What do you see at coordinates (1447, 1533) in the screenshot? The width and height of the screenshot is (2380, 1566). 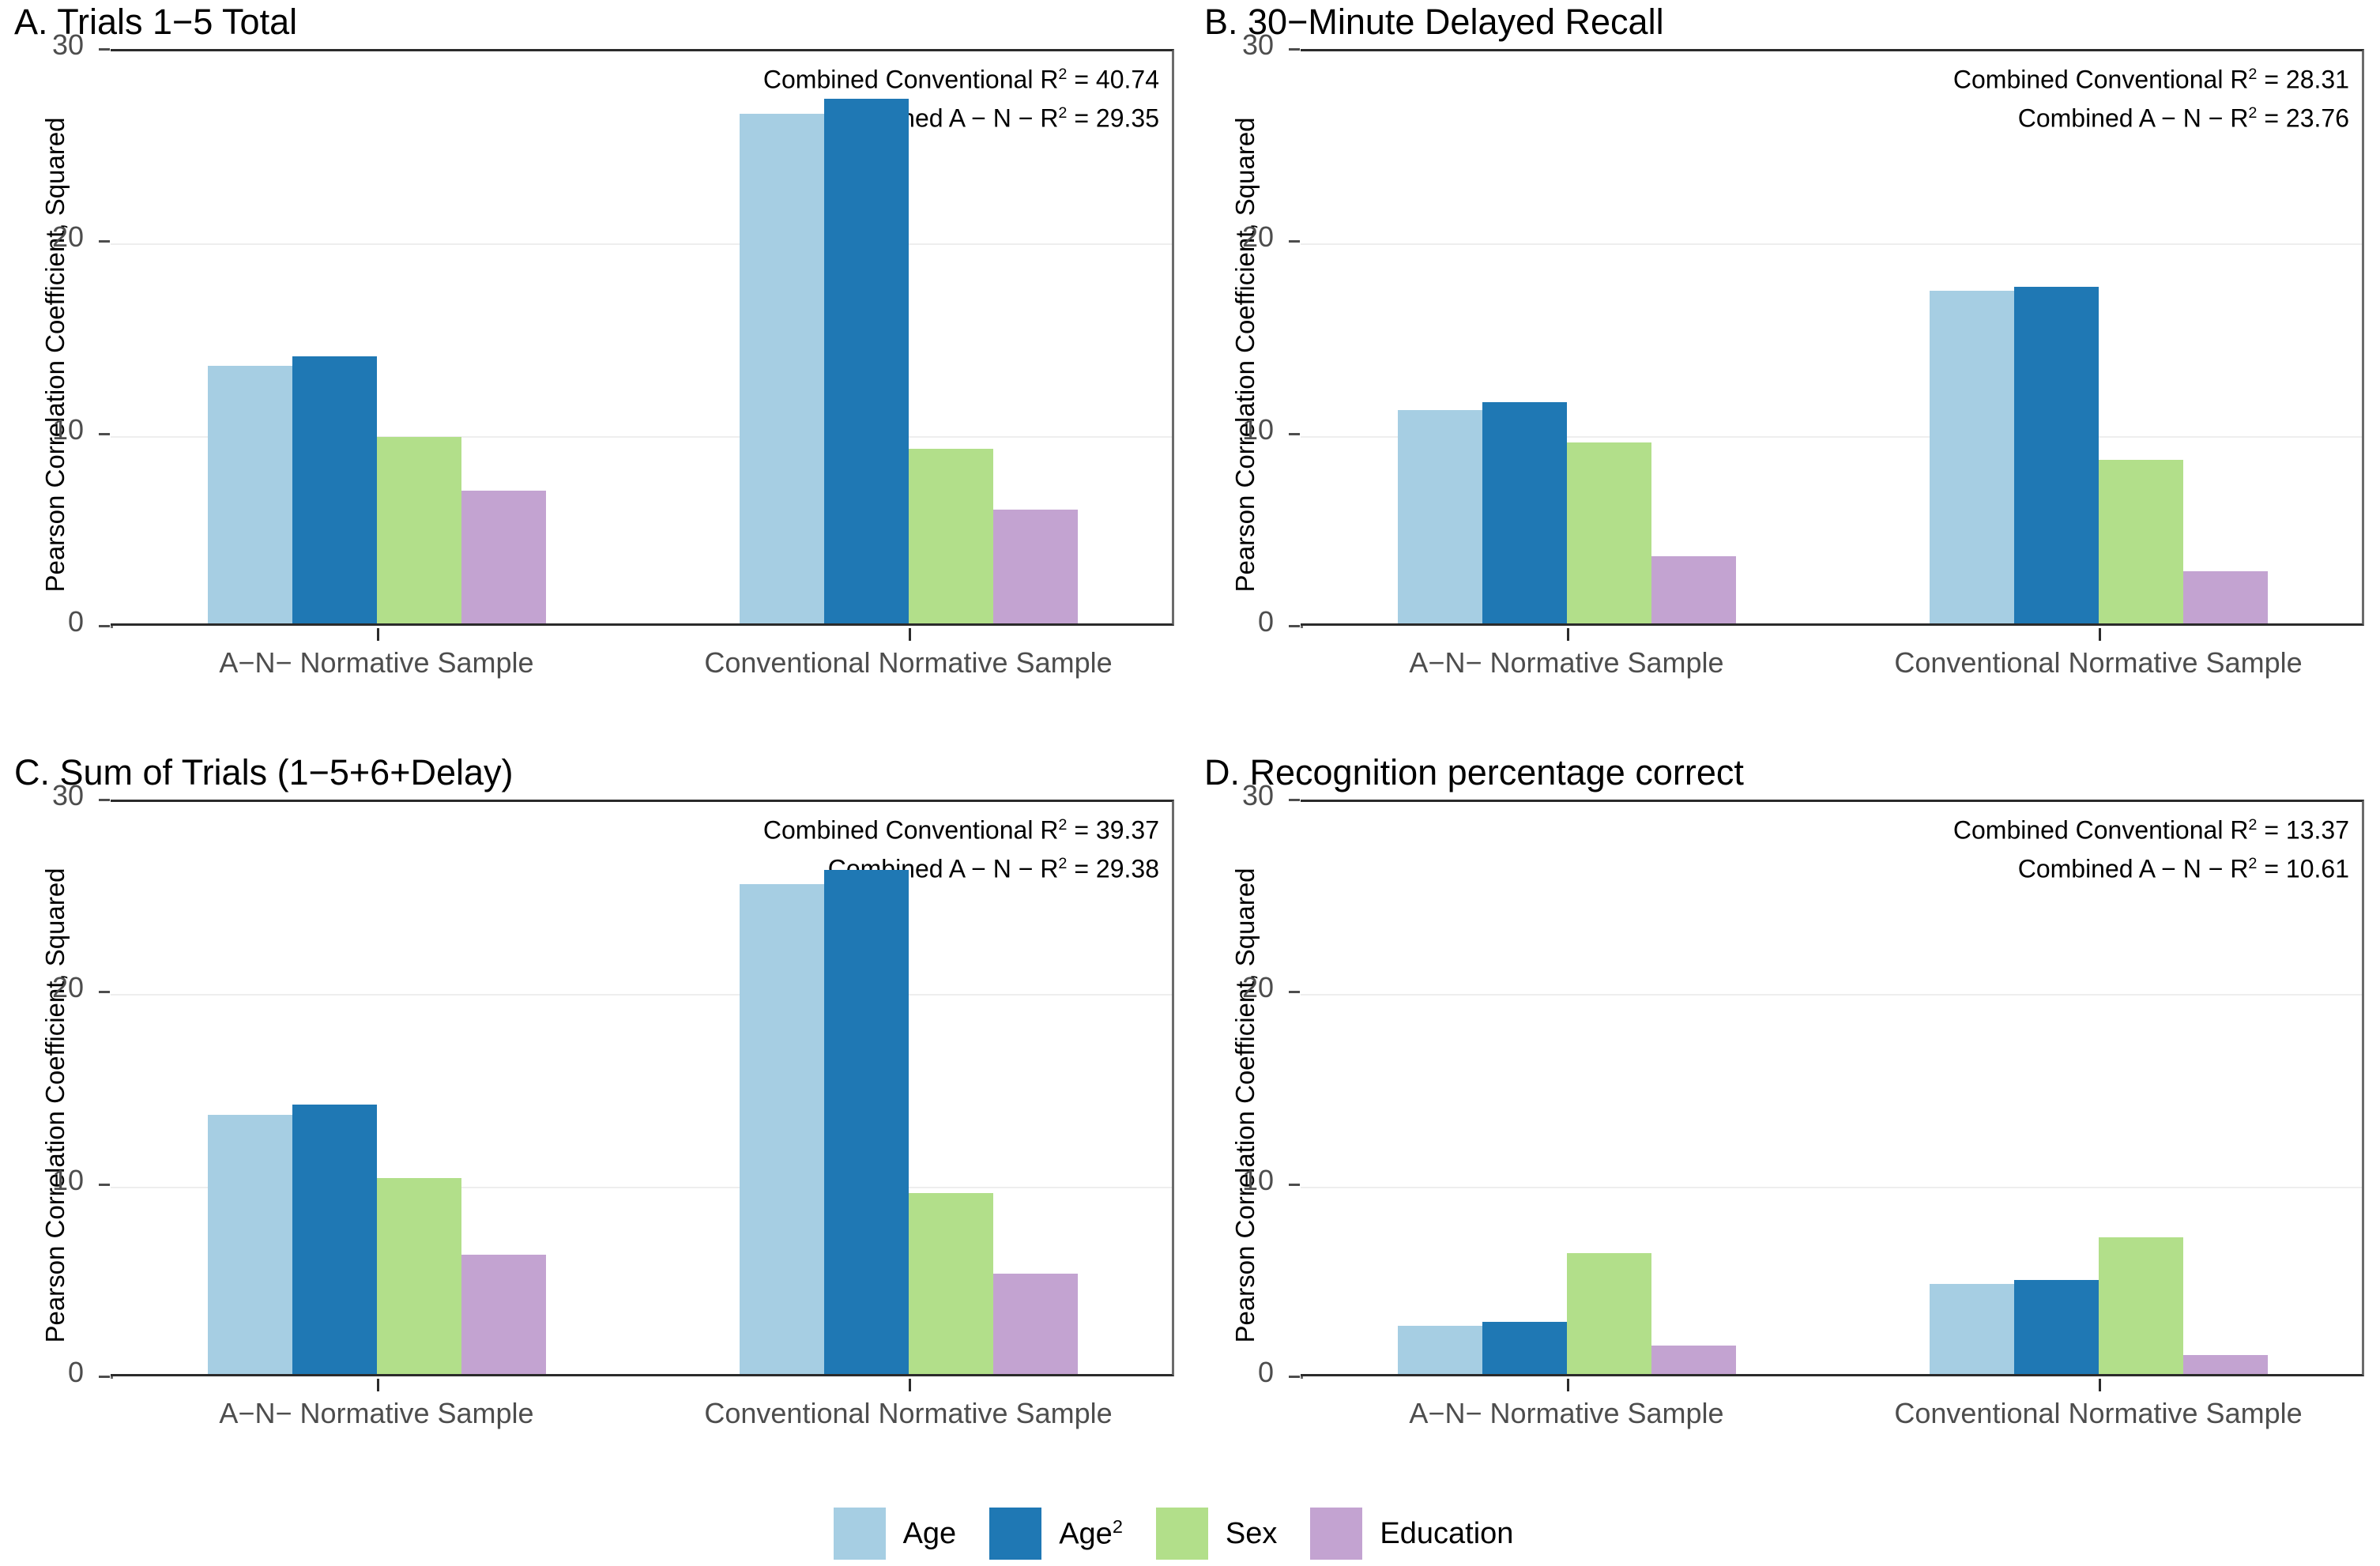 I see `legend-label: Education` at bounding box center [1447, 1533].